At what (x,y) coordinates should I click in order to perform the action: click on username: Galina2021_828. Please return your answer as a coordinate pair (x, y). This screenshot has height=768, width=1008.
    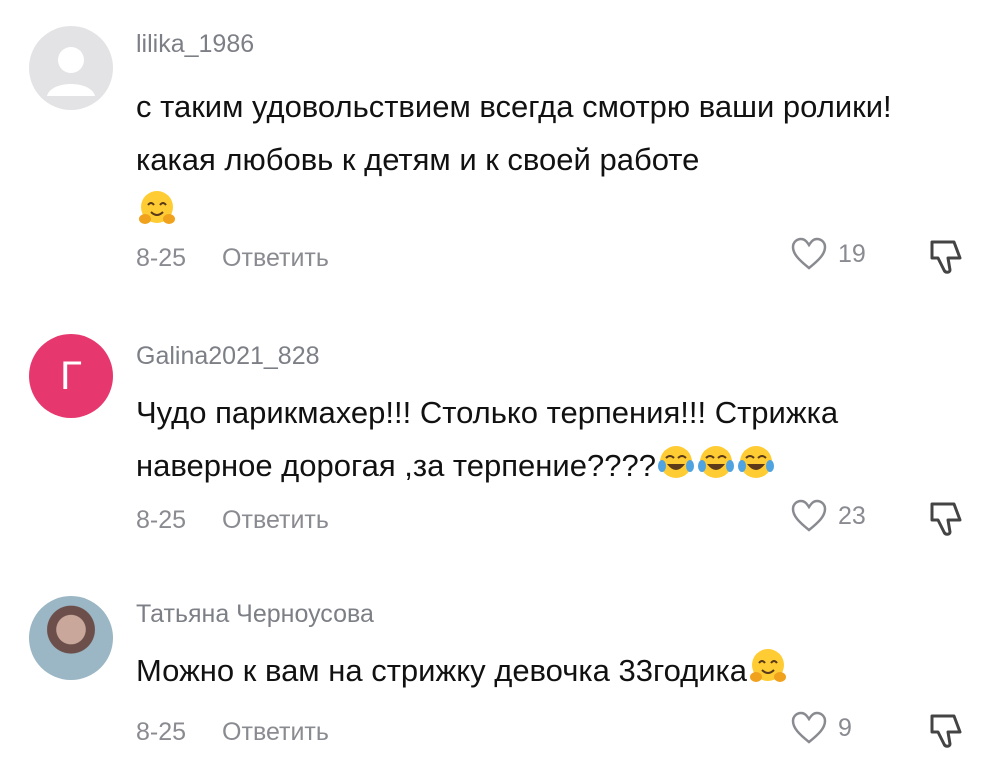
    Looking at the image, I should click on (228, 356).